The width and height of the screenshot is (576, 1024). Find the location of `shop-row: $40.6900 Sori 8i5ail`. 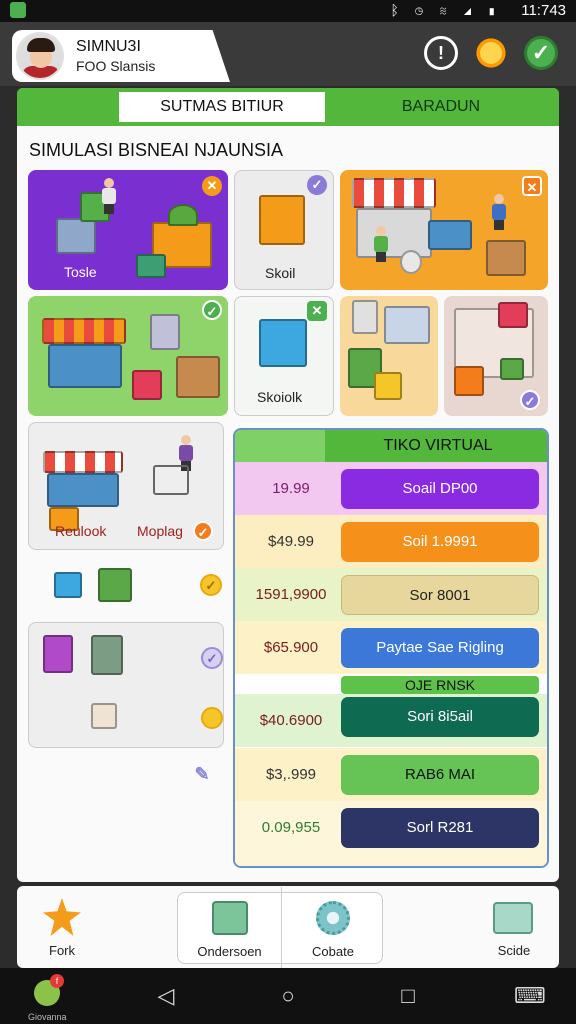

shop-row: $40.6900 Sori 8i5ail is located at coordinates (391, 720).